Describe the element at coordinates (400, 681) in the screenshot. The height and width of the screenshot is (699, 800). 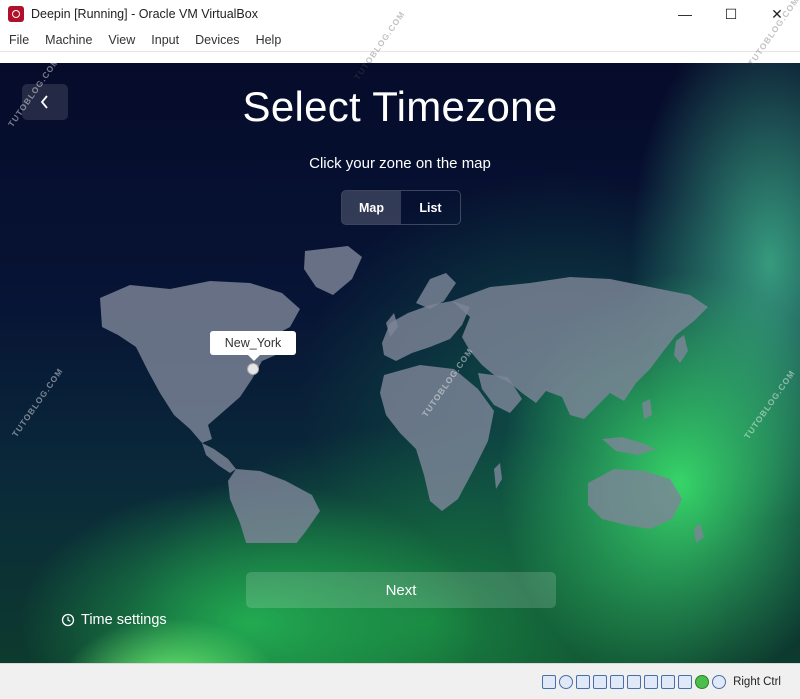
I see `vm-status-bar: Right Ctrl` at that location.